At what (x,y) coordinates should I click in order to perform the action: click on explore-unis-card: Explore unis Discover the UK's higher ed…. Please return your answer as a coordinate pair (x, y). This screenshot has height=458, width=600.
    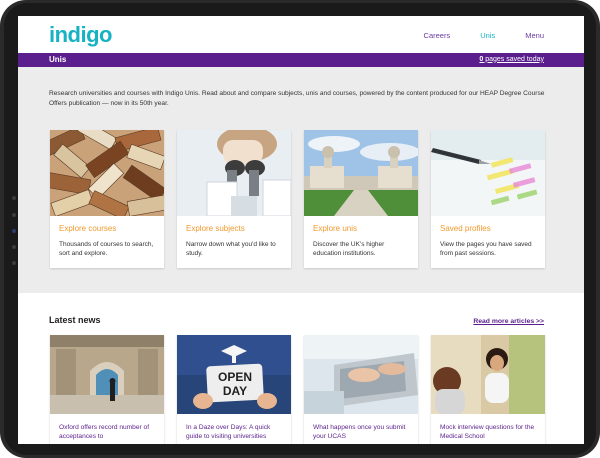
    Looking at the image, I should click on (361, 199).